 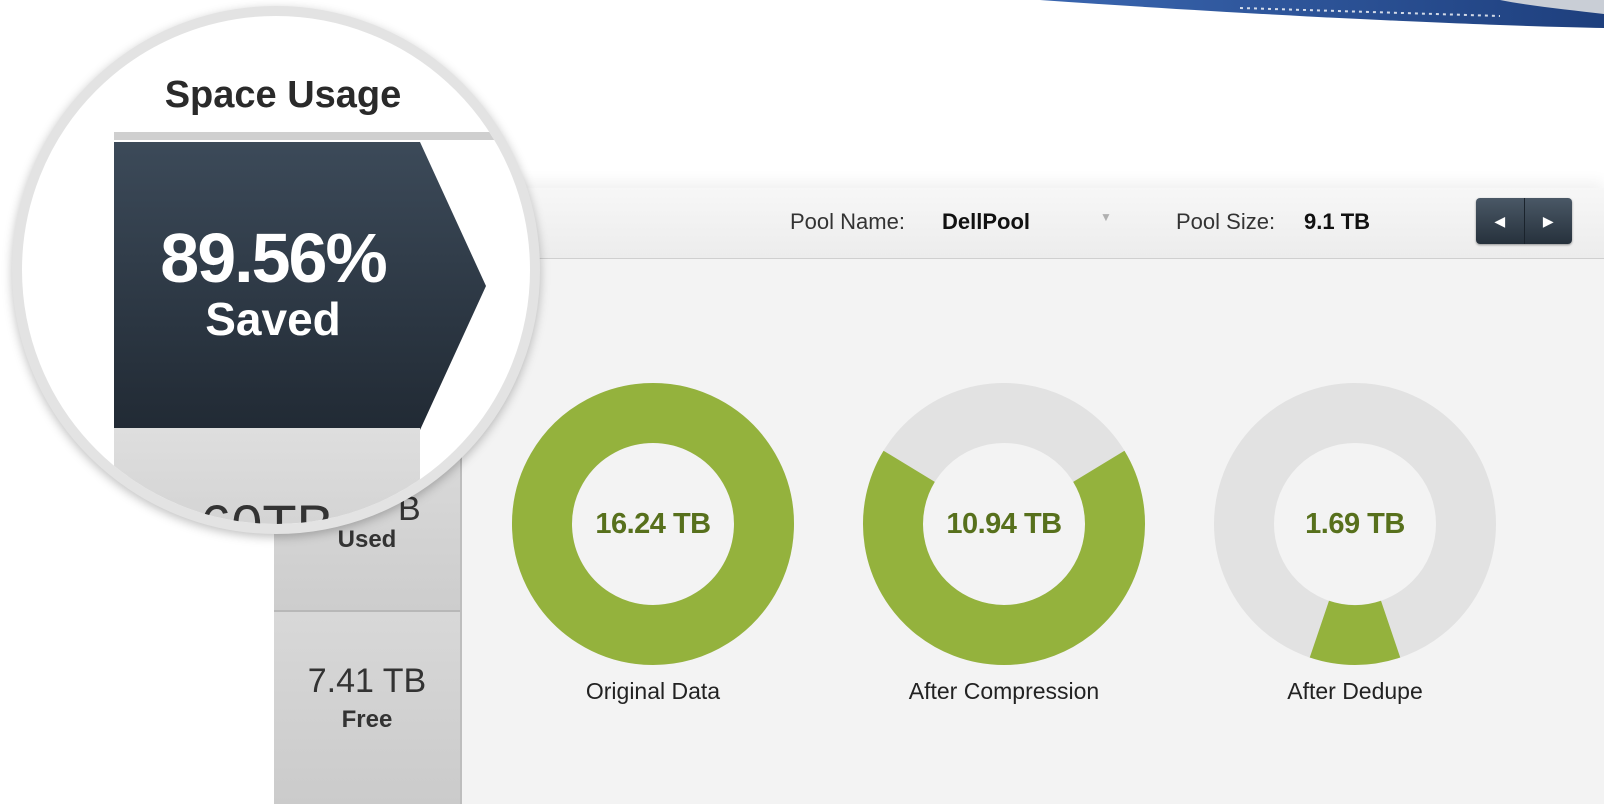 I want to click on donut-value: 10.94 TB, so click(x=1004, y=523).